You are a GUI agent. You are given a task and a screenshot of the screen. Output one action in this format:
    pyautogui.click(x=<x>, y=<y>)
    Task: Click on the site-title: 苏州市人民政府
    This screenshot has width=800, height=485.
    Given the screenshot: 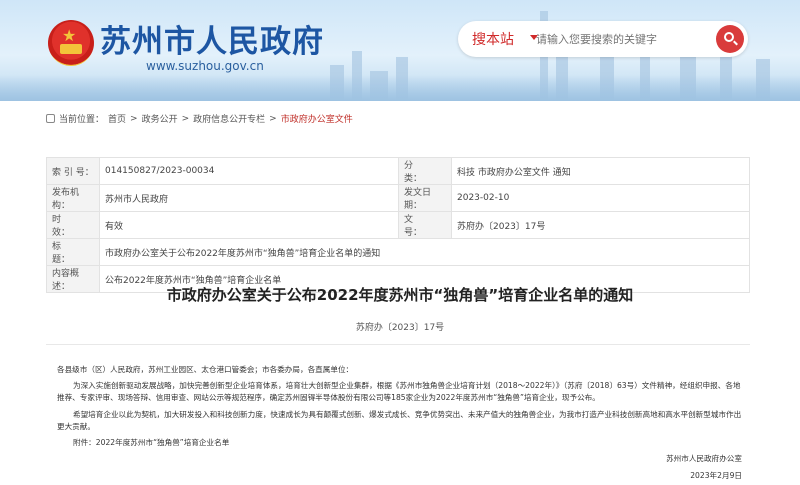 What is the action you would take?
    pyautogui.click(x=212, y=38)
    